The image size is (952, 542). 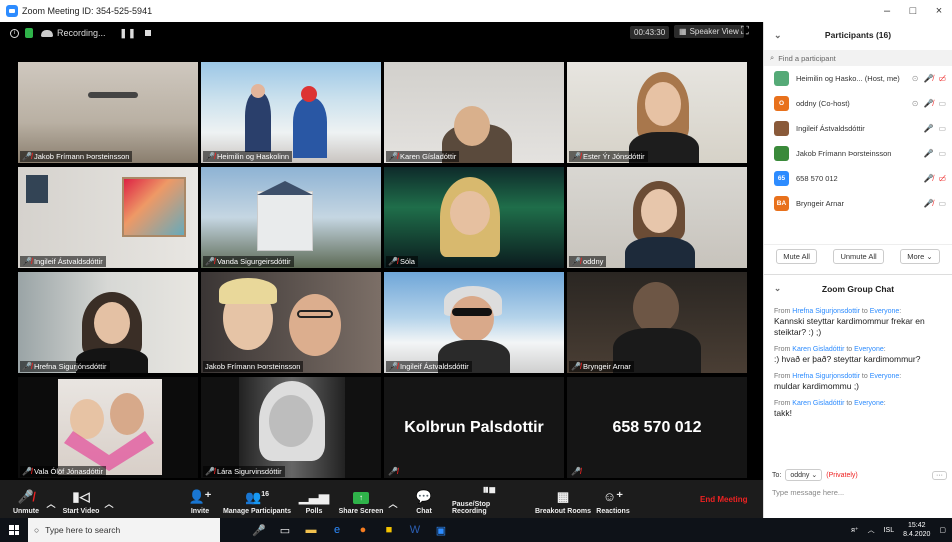 I want to click on fullscreen-icon: ⛶, so click(x=745, y=31).